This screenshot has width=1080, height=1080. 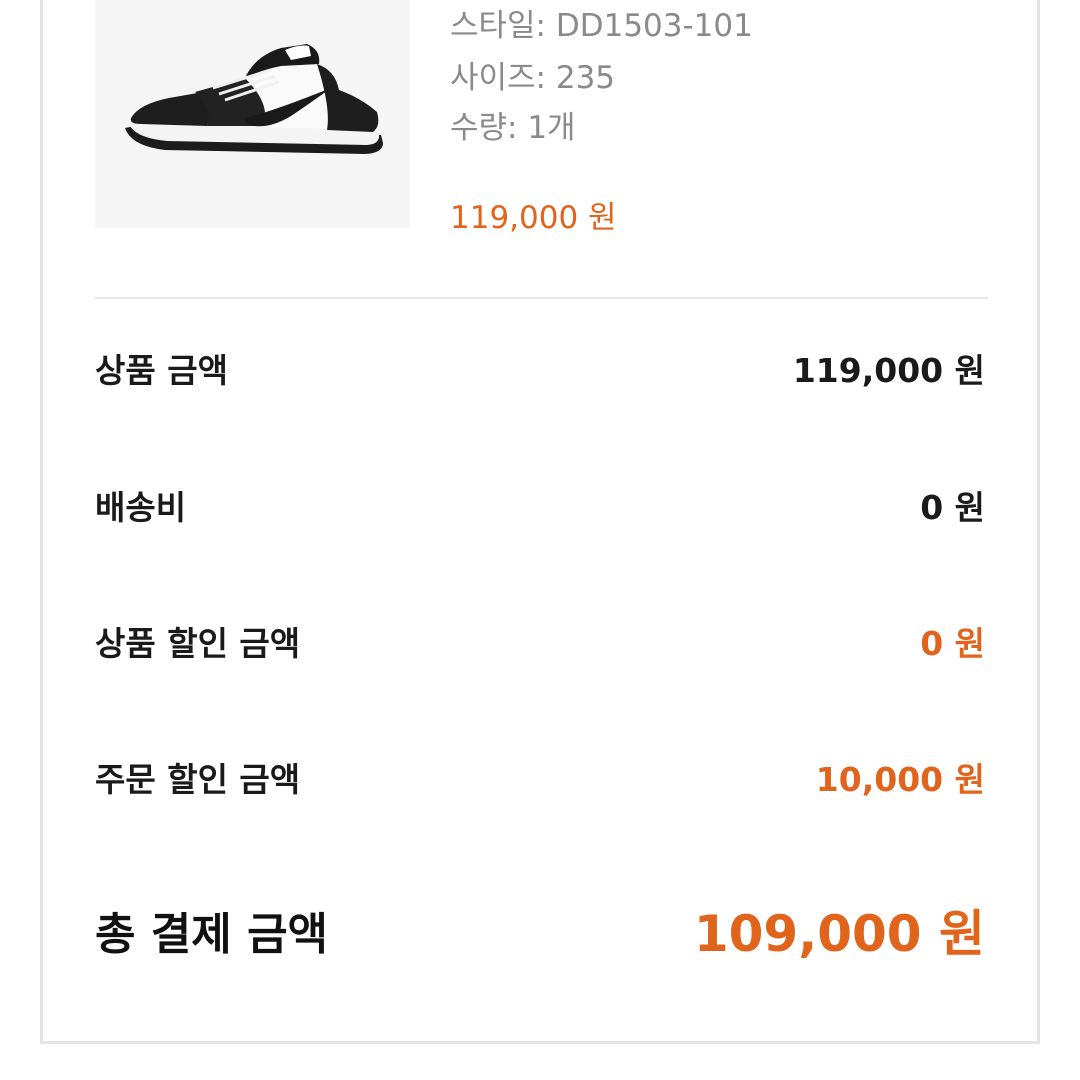 What do you see at coordinates (952, 643) in the screenshot?
I see `product-discount-value: 0 원` at bounding box center [952, 643].